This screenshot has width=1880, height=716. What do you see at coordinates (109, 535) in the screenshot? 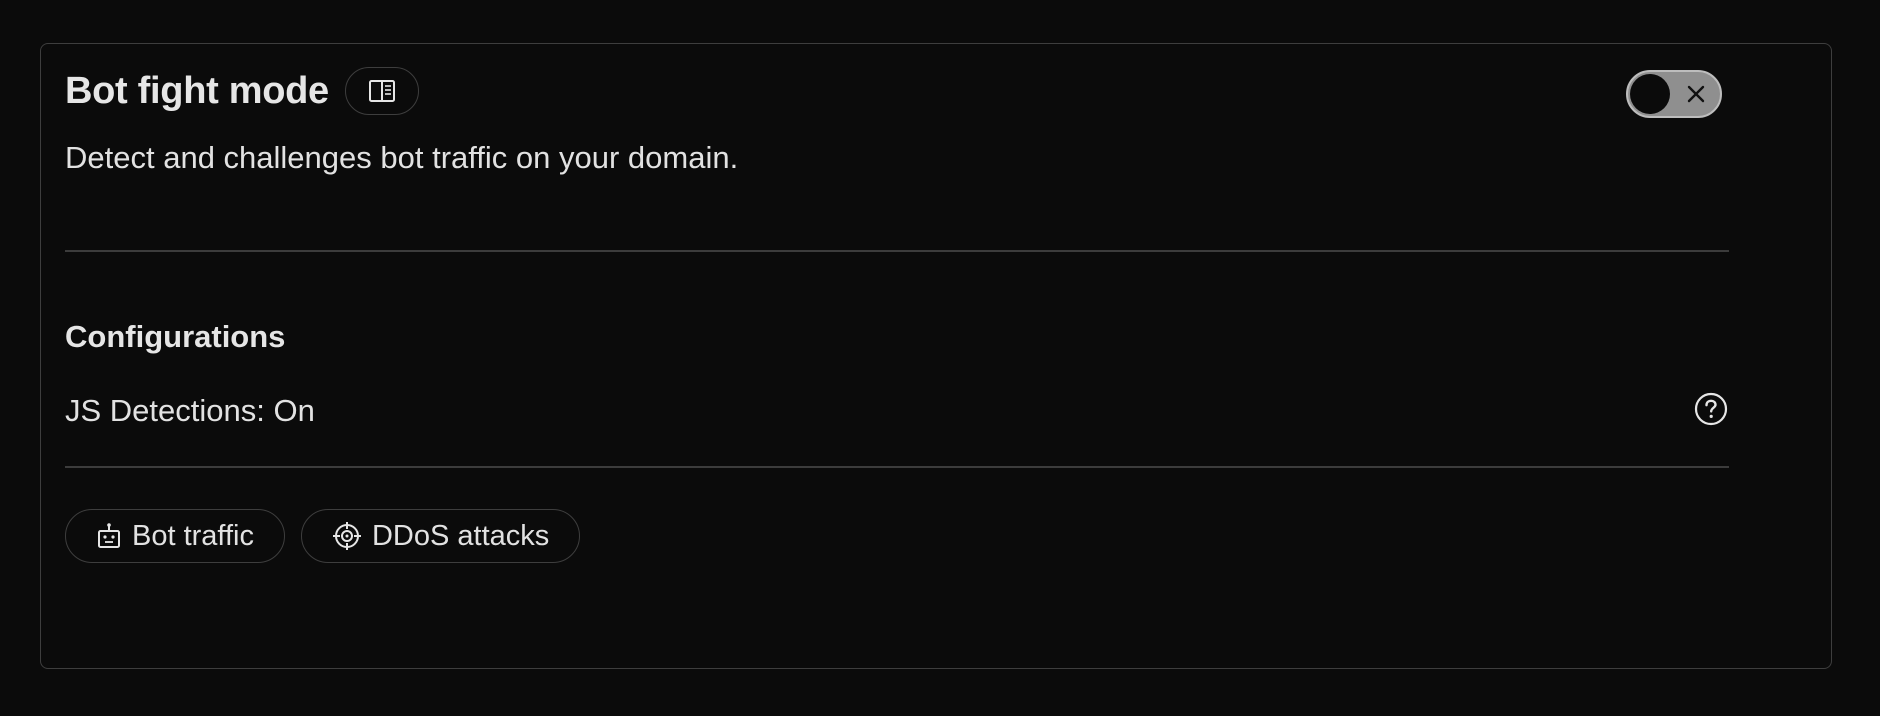
I see `robot-icon` at bounding box center [109, 535].